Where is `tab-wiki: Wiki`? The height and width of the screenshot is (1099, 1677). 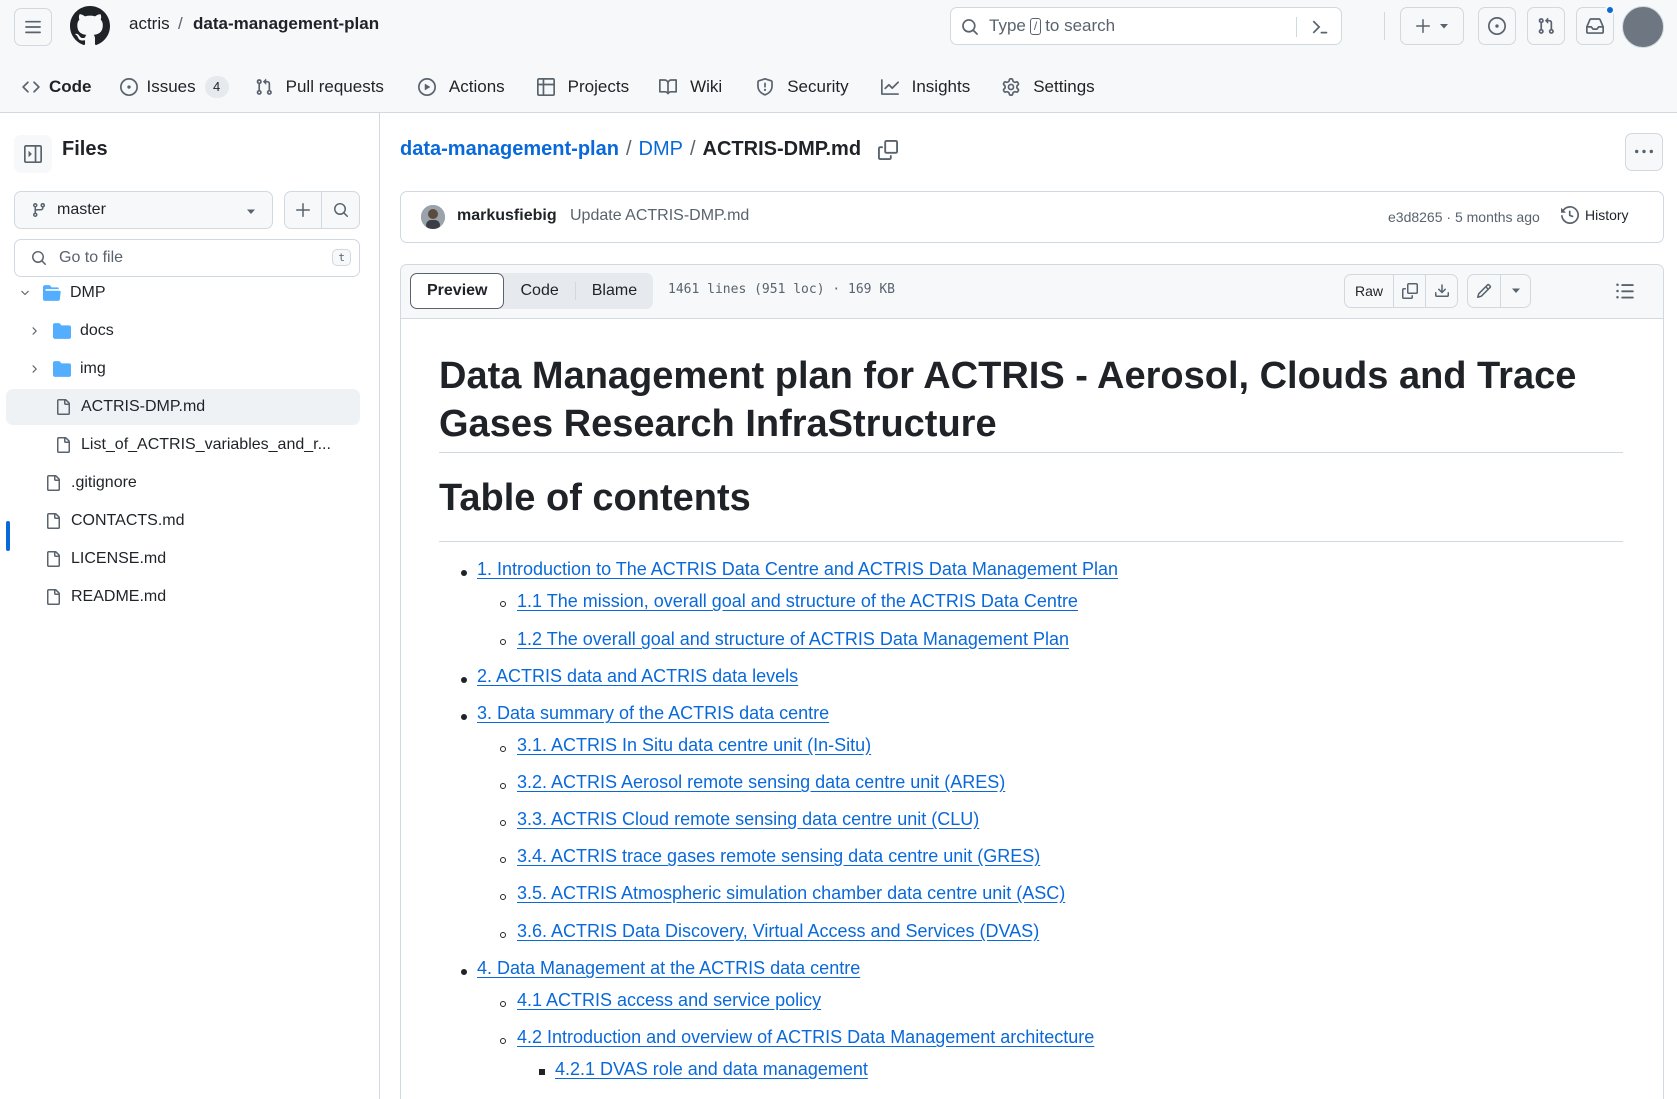
tab-wiki: Wiki is located at coordinates (689, 87).